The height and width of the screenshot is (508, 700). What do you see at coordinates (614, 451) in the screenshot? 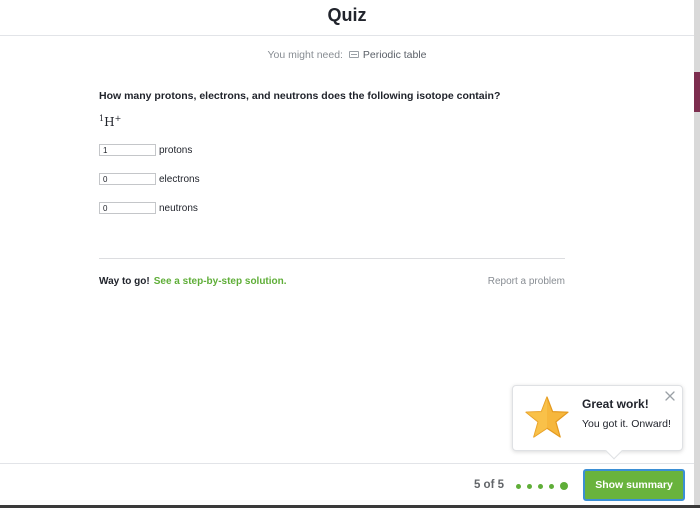
I see `popup-caret` at bounding box center [614, 451].